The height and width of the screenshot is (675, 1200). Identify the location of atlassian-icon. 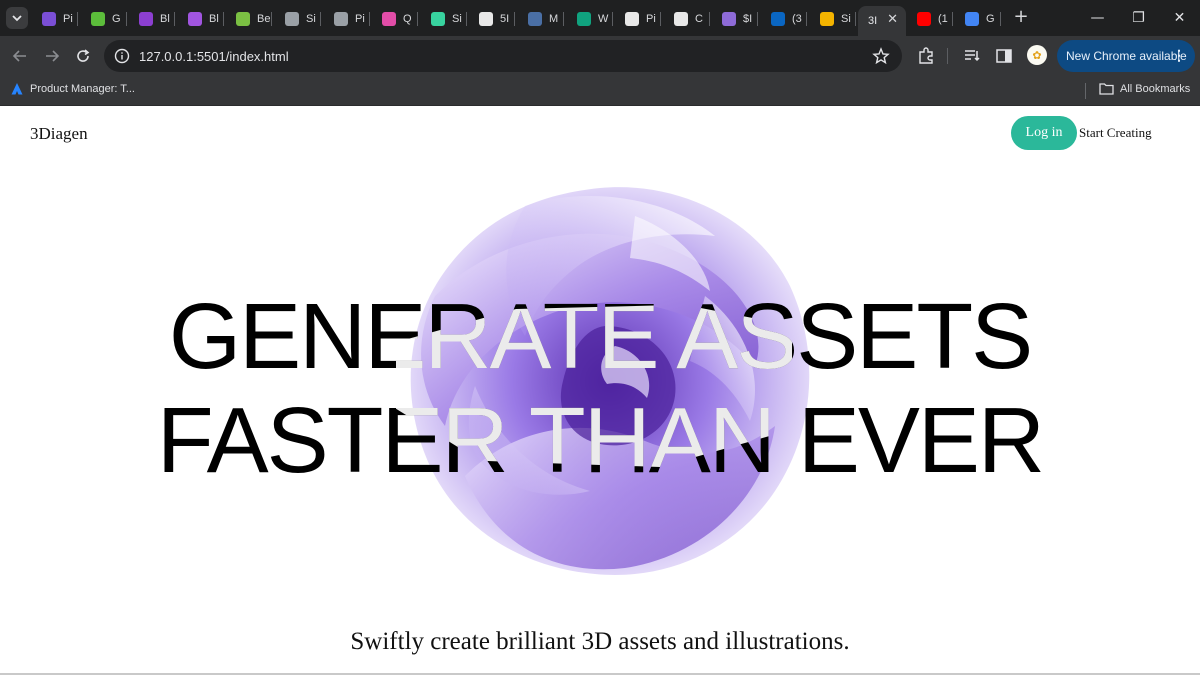
(17, 89).